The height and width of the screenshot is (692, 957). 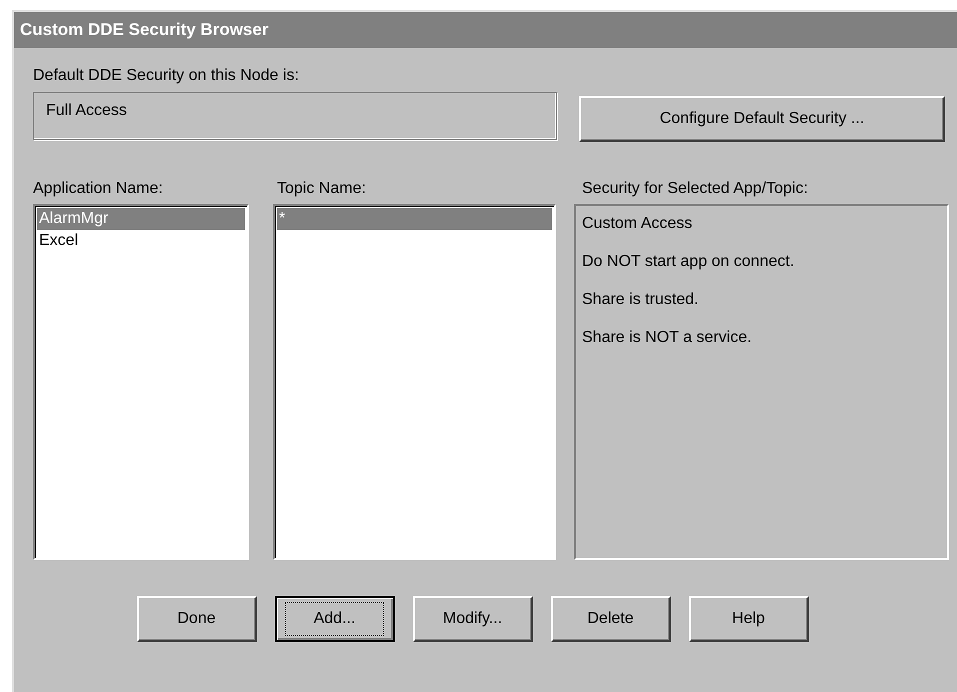 I want to click on window-title: Custom DDE Security Browser, so click(x=485, y=30).